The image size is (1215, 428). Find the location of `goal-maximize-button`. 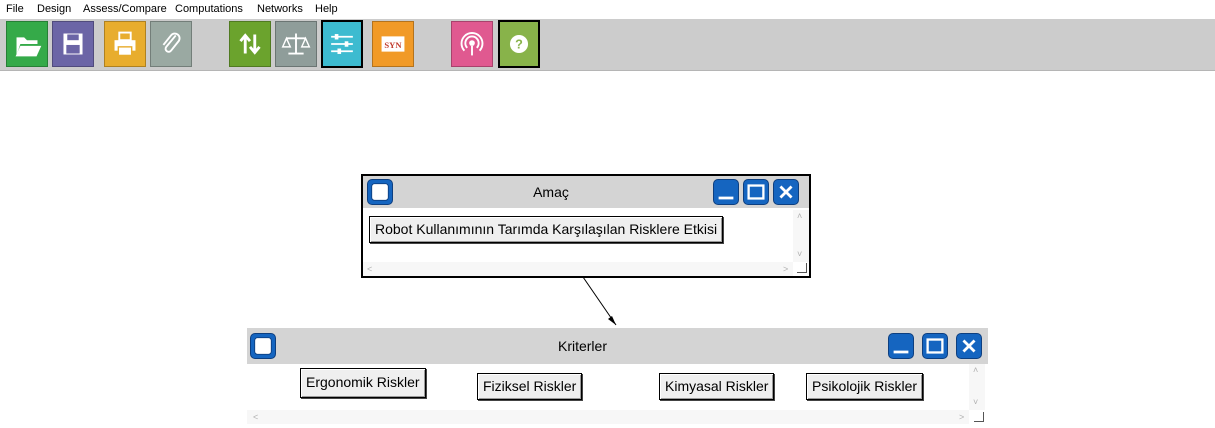

goal-maximize-button is located at coordinates (756, 192).